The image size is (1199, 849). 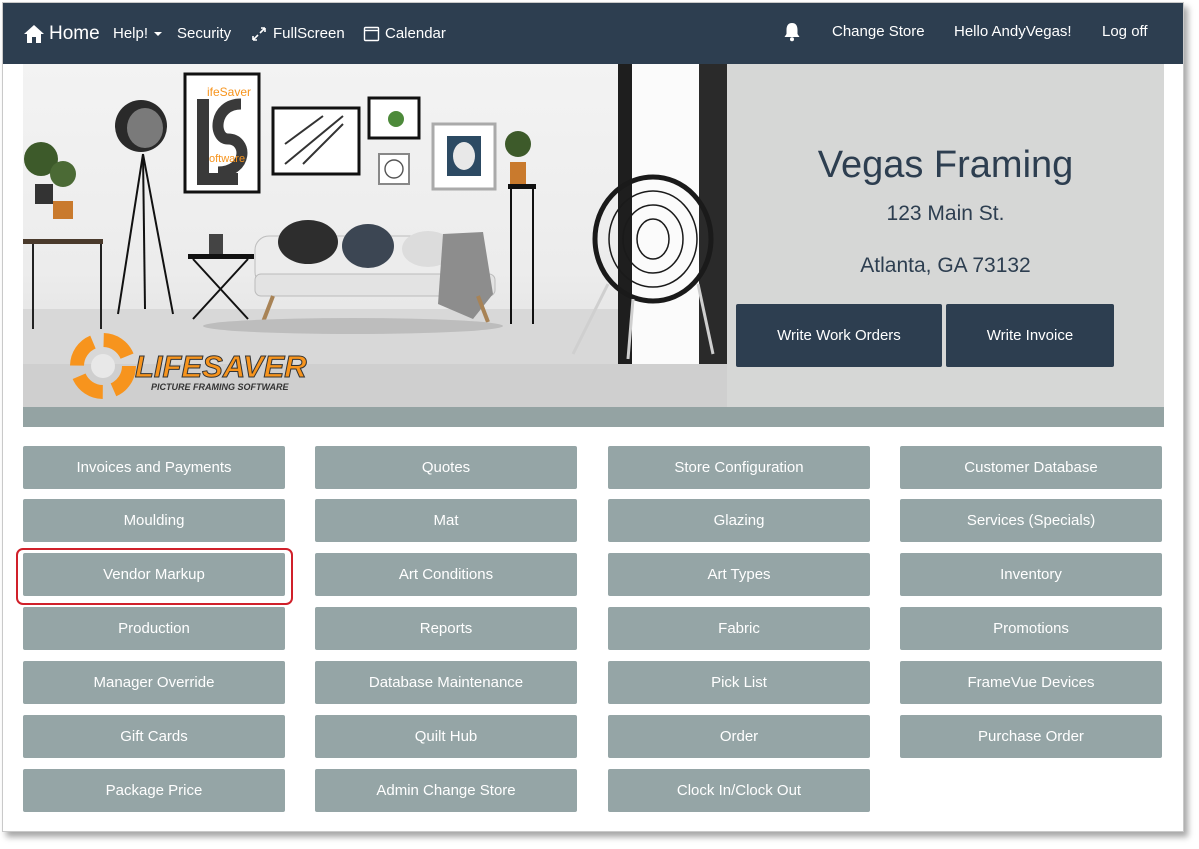 What do you see at coordinates (154, 574) in the screenshot?
I see `vendor-markup-button: Vendor Markup` at bounding box center [154, 574].